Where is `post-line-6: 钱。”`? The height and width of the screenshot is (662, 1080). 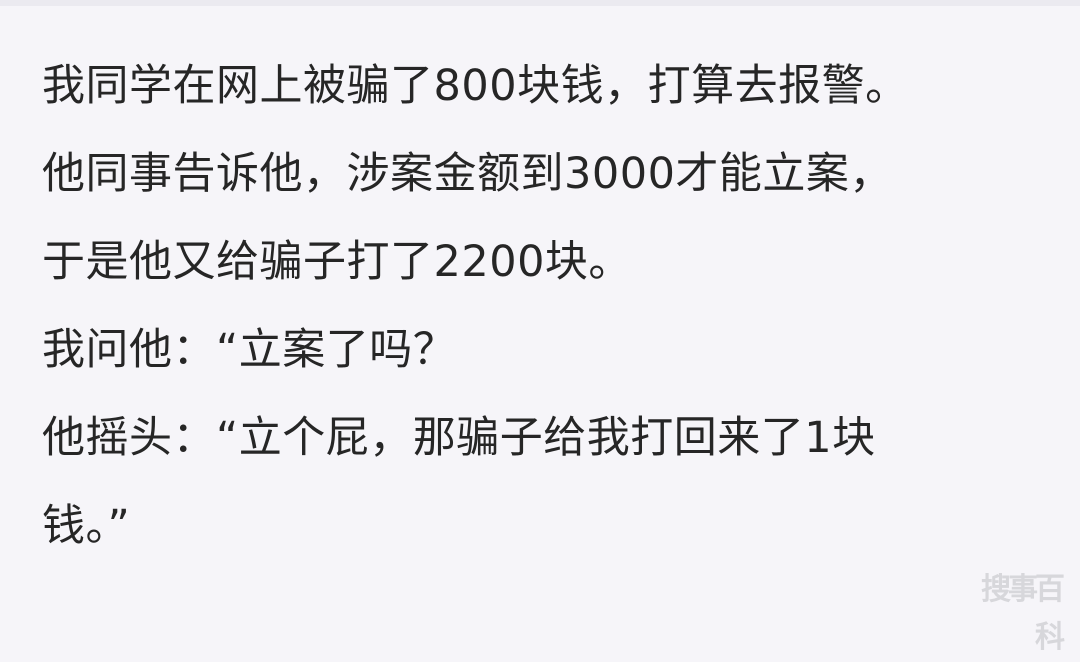
post-line-6: 钱。” is located at coordinates (86, 526).